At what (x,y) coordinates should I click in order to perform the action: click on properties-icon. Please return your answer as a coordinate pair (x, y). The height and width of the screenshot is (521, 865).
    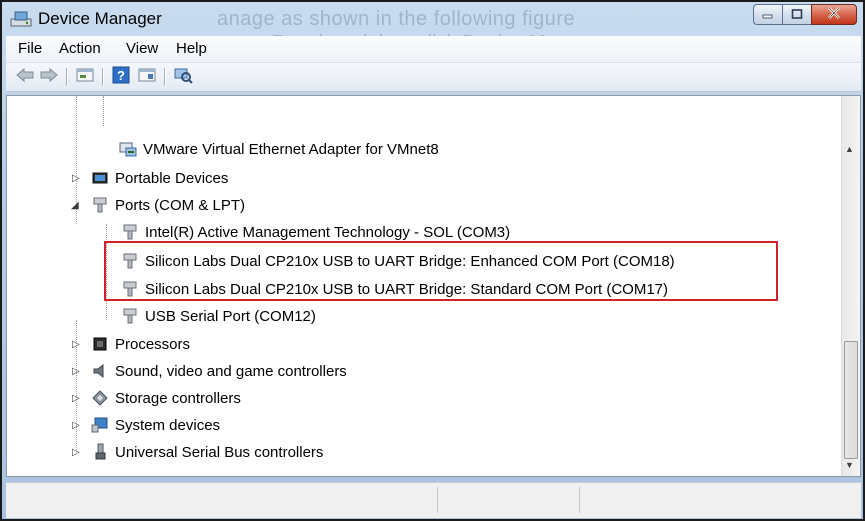
    Looking at the image, I should click on (85, 77).